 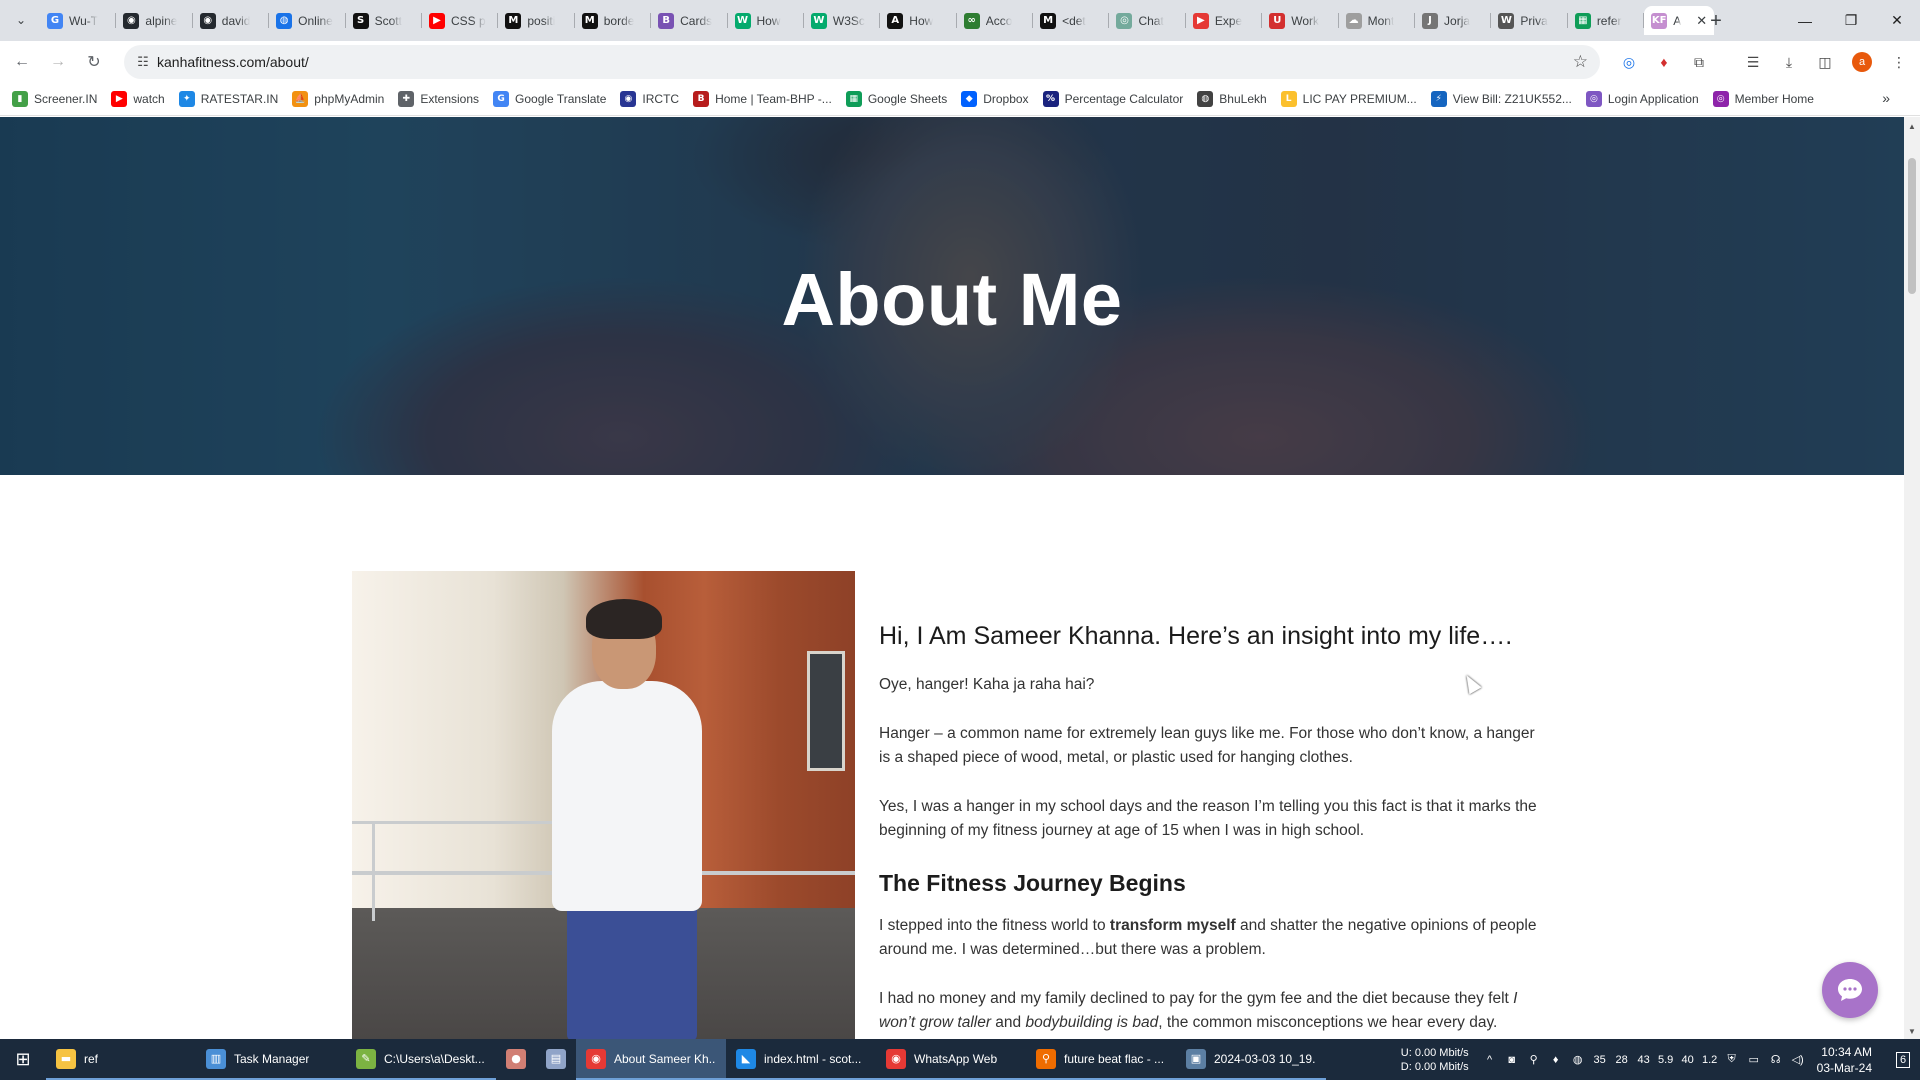 What do you see at coordinates (121, 1059) in the screenshot?
I see `taskbar-item: ▬ ref` at bounding box center [121, 1059].